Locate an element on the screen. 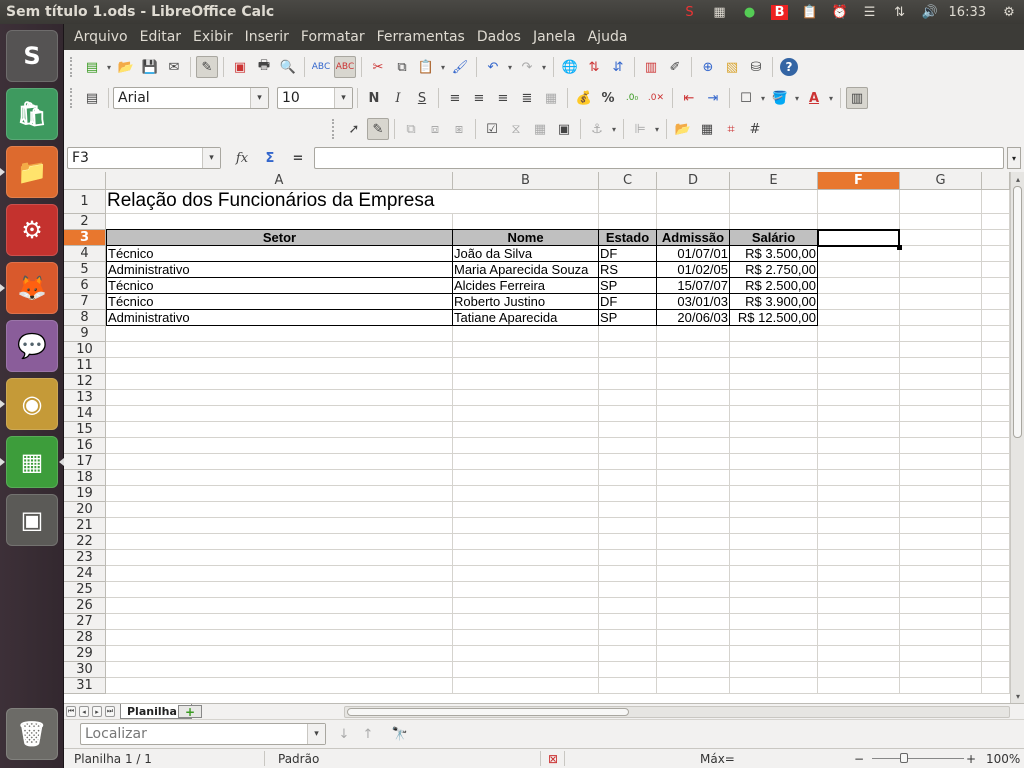  underline-icon: S is located at coordinates (422, 98).